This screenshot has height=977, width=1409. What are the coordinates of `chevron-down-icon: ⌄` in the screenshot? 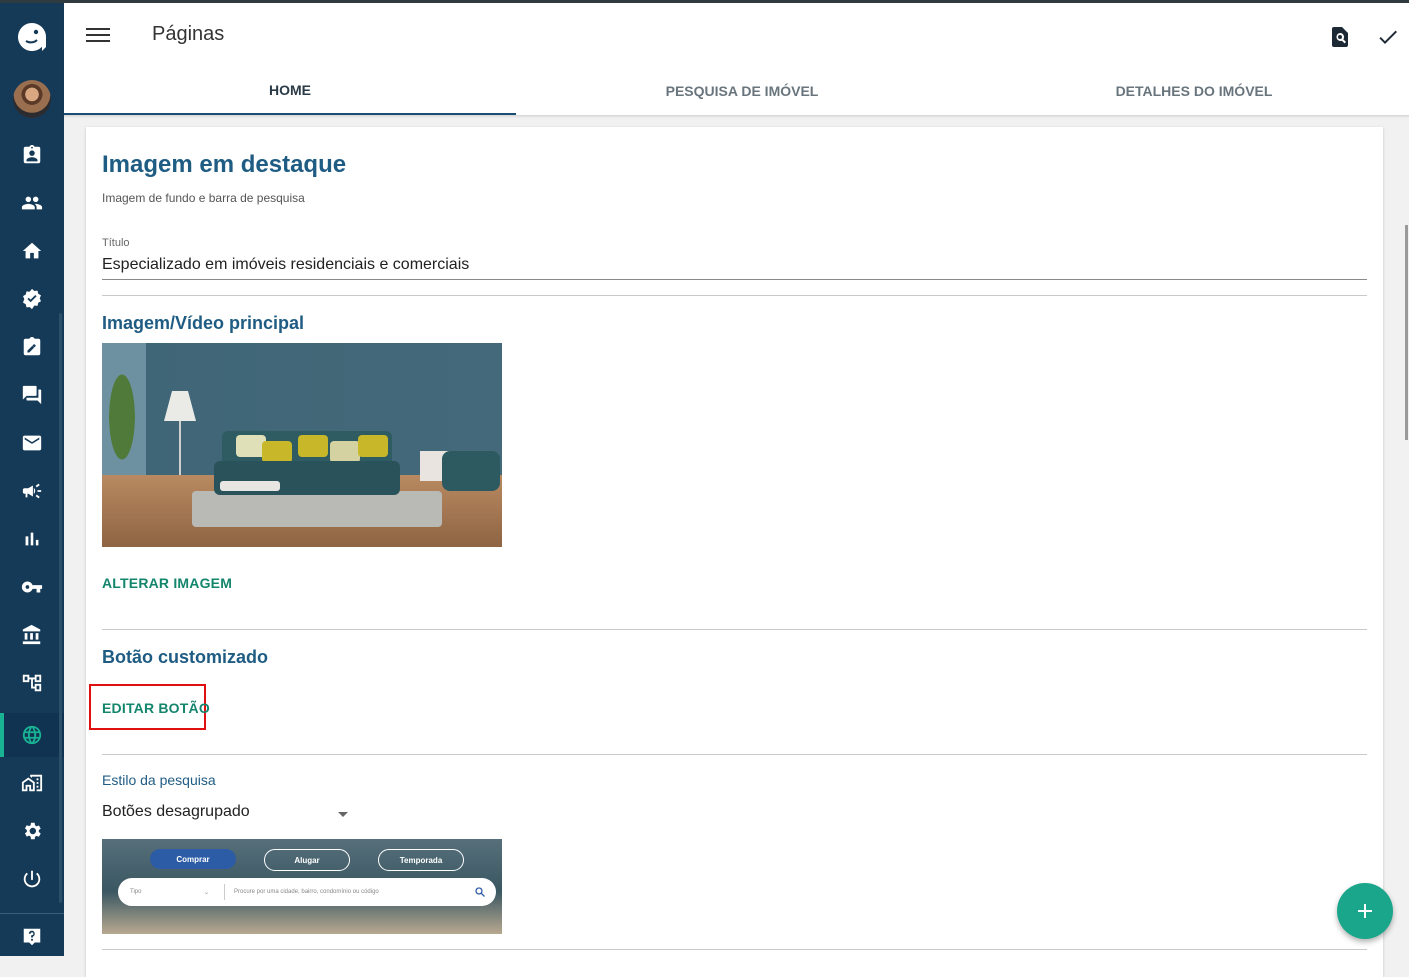 It's located at (207, 893).